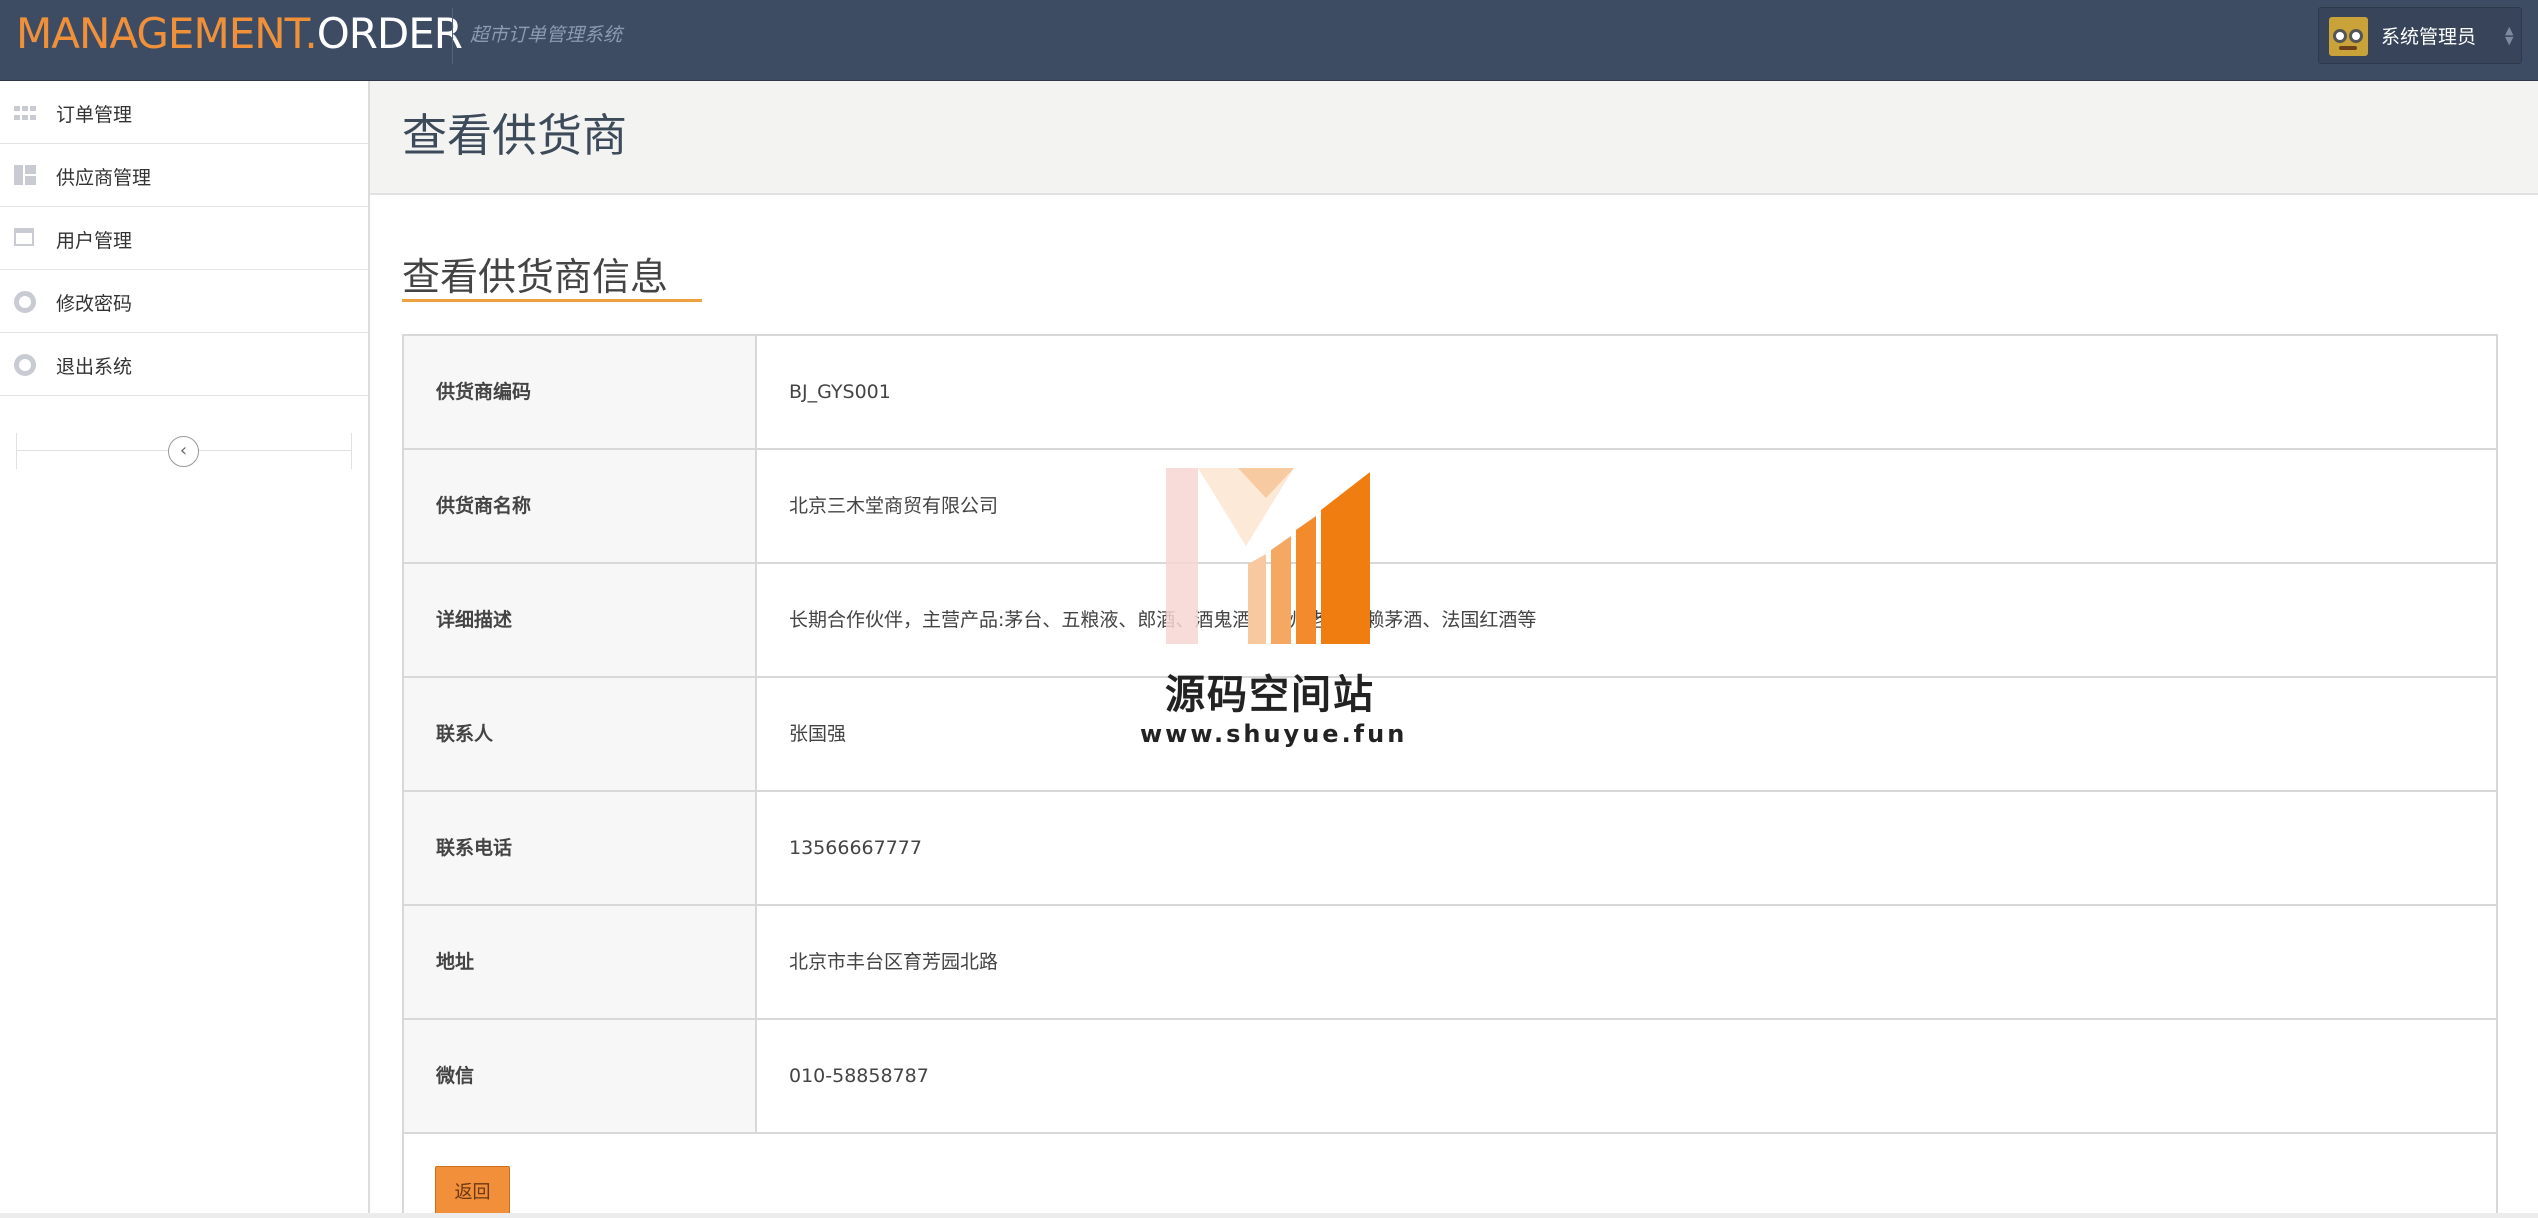 This screenshot has width=2538, height=1218. I want to click on sidebar-item-suppliers: 供应商管理, so click(184, 175).